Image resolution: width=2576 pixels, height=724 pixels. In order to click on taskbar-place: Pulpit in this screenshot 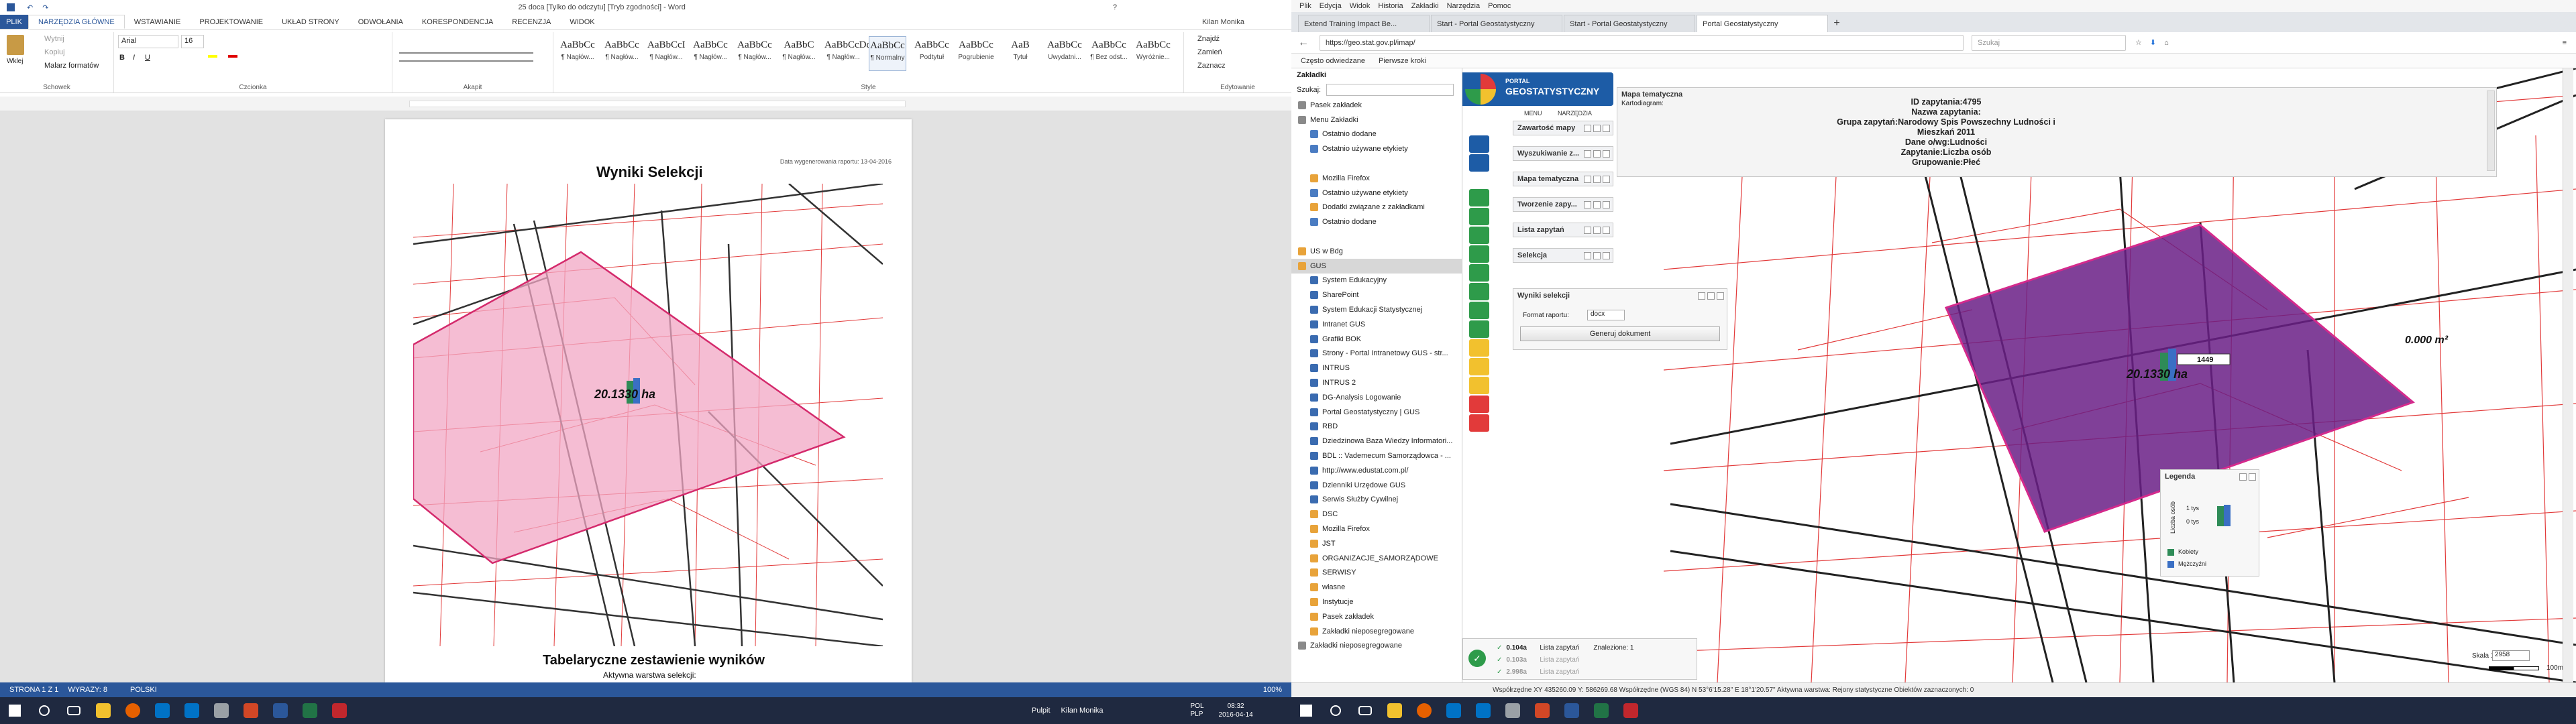, I will do `click(1041, 711)`.